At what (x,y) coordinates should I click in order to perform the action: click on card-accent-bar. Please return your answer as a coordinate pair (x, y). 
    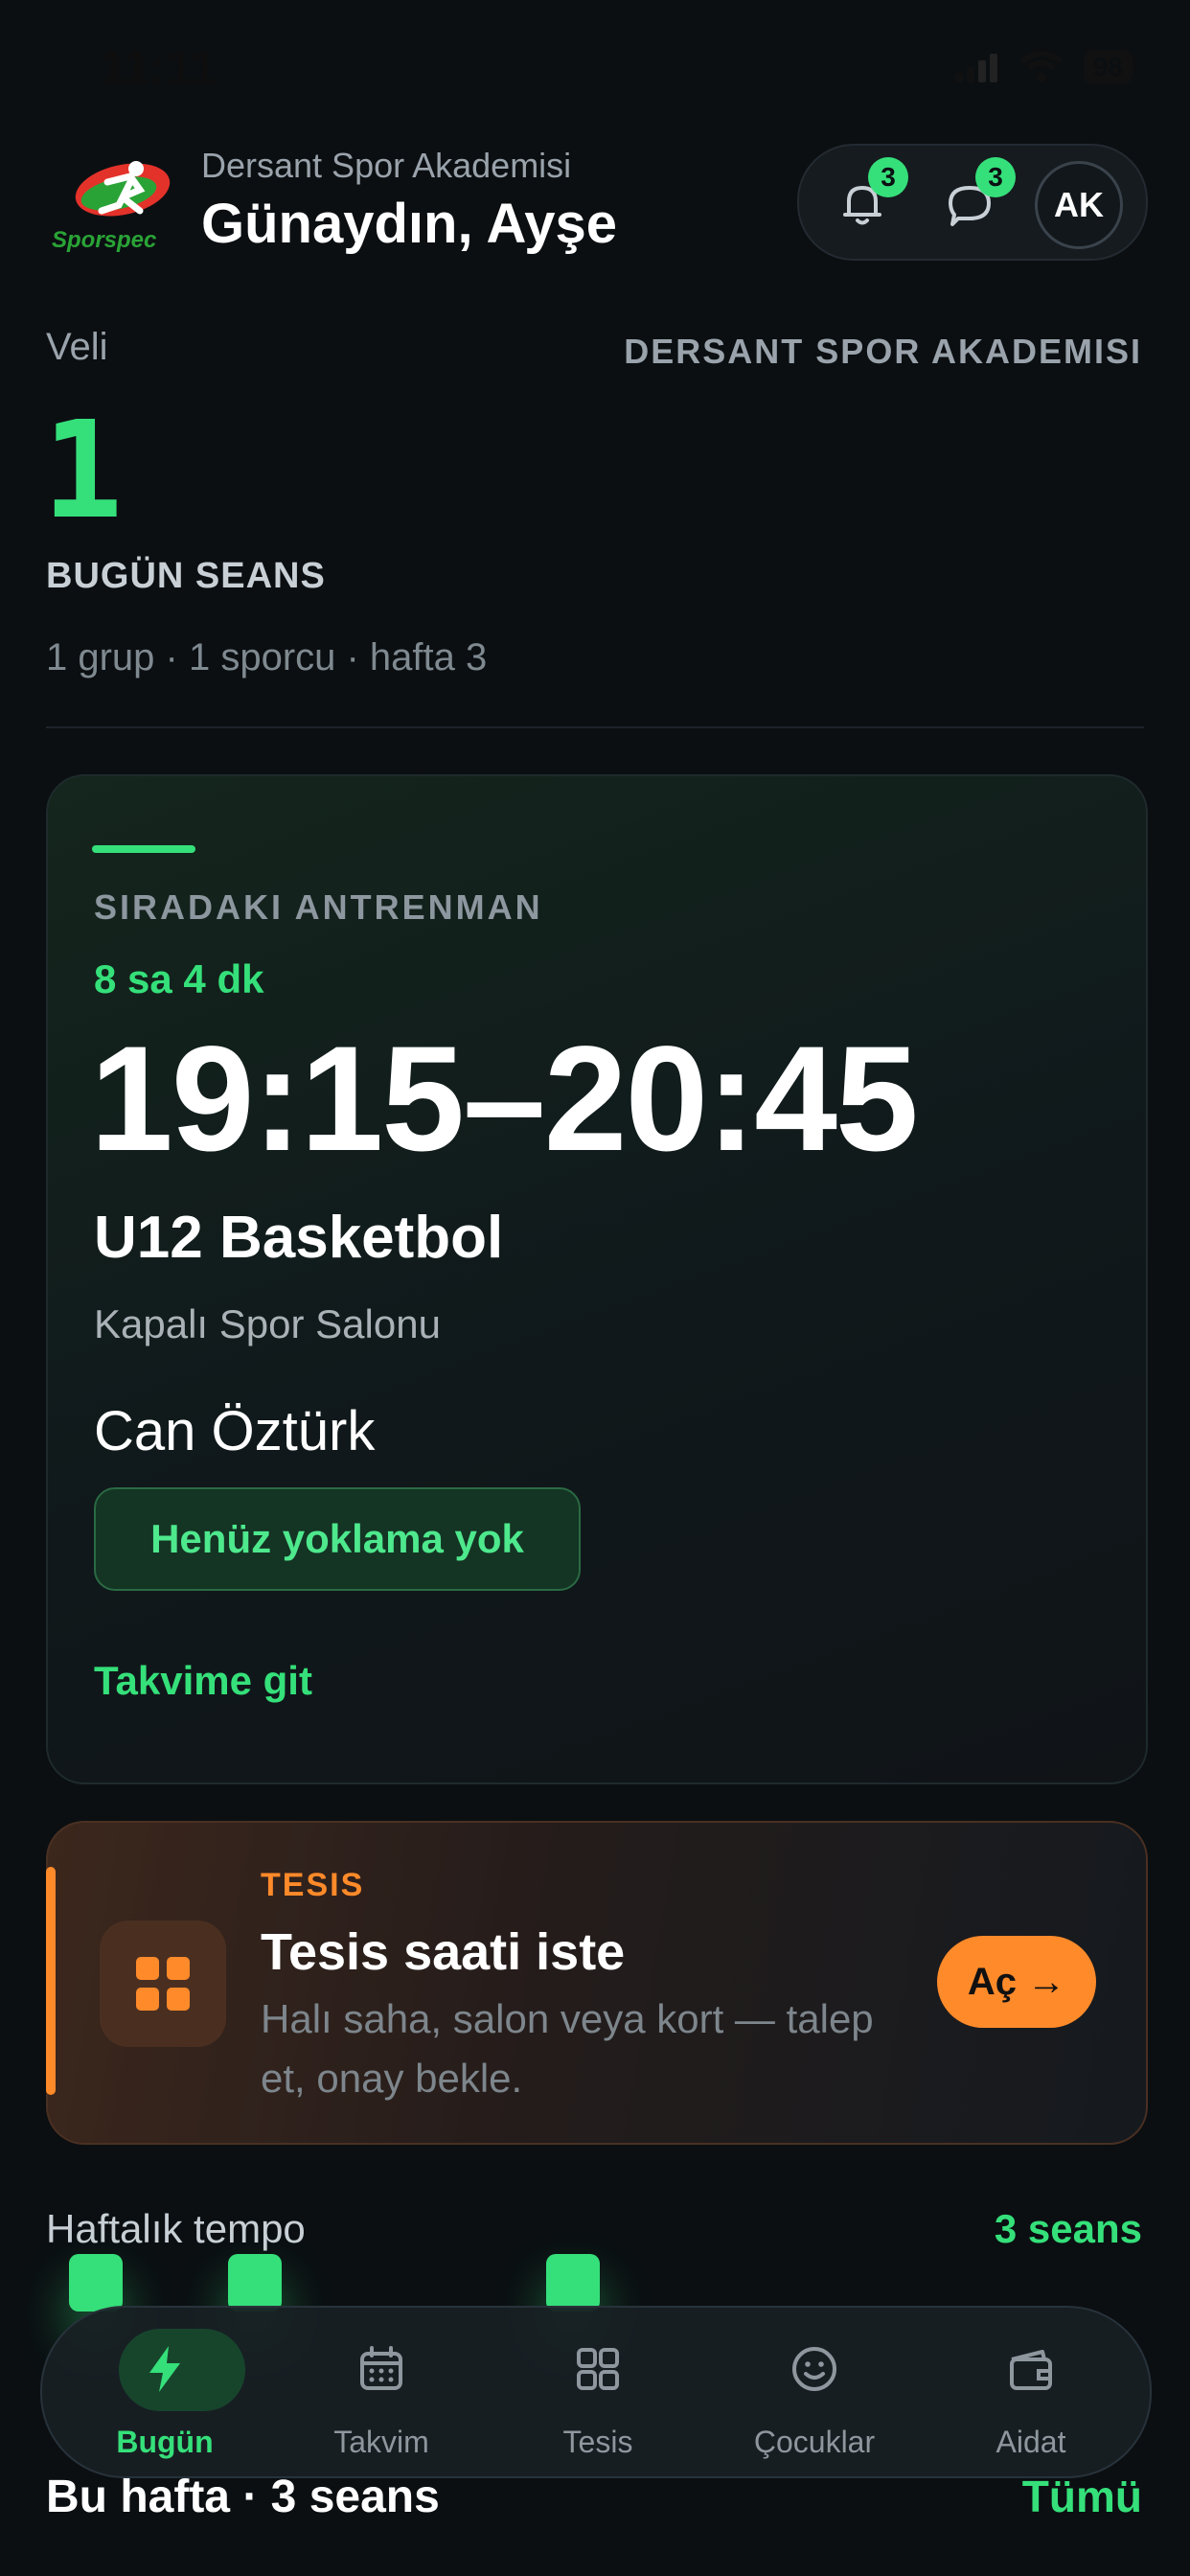
    Looking at the image, I should click on (144, 849).